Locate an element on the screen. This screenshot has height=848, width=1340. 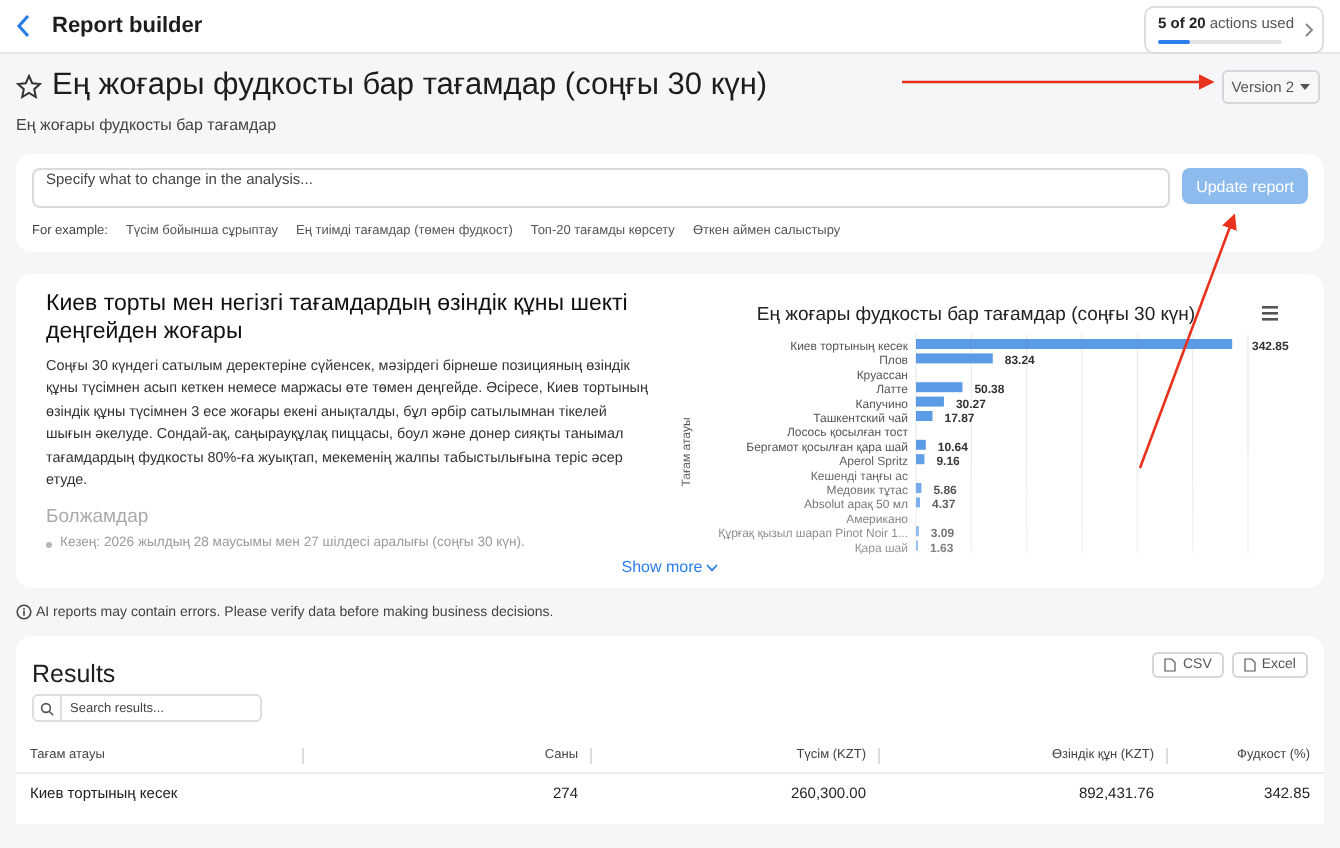
info-icon is located at coordinates (24, 612).